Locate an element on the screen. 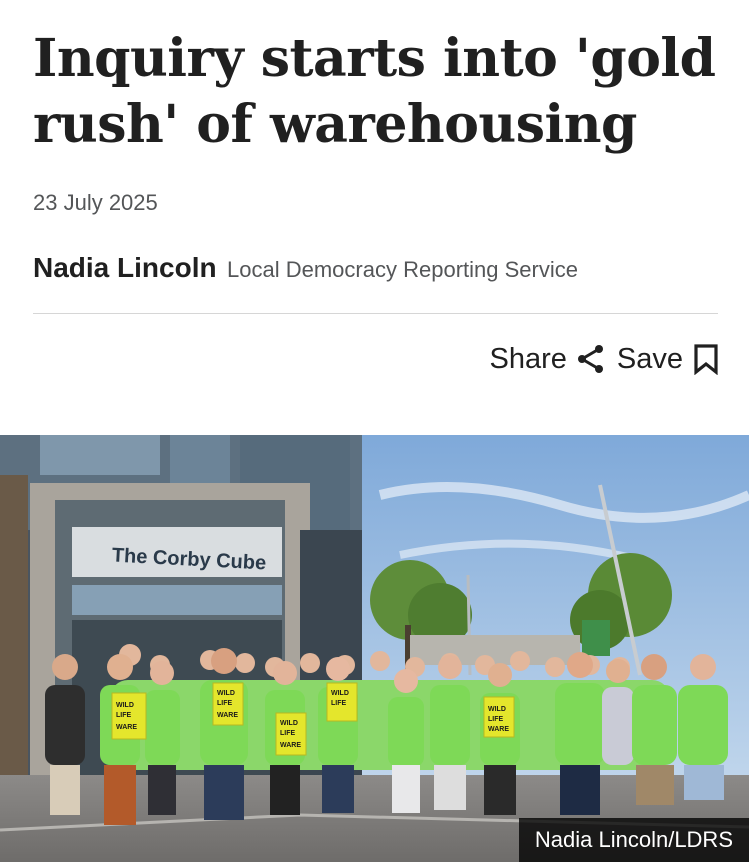 This screenshot has width=749, height=862. share-button: Share is located at coordinates (547, 359).